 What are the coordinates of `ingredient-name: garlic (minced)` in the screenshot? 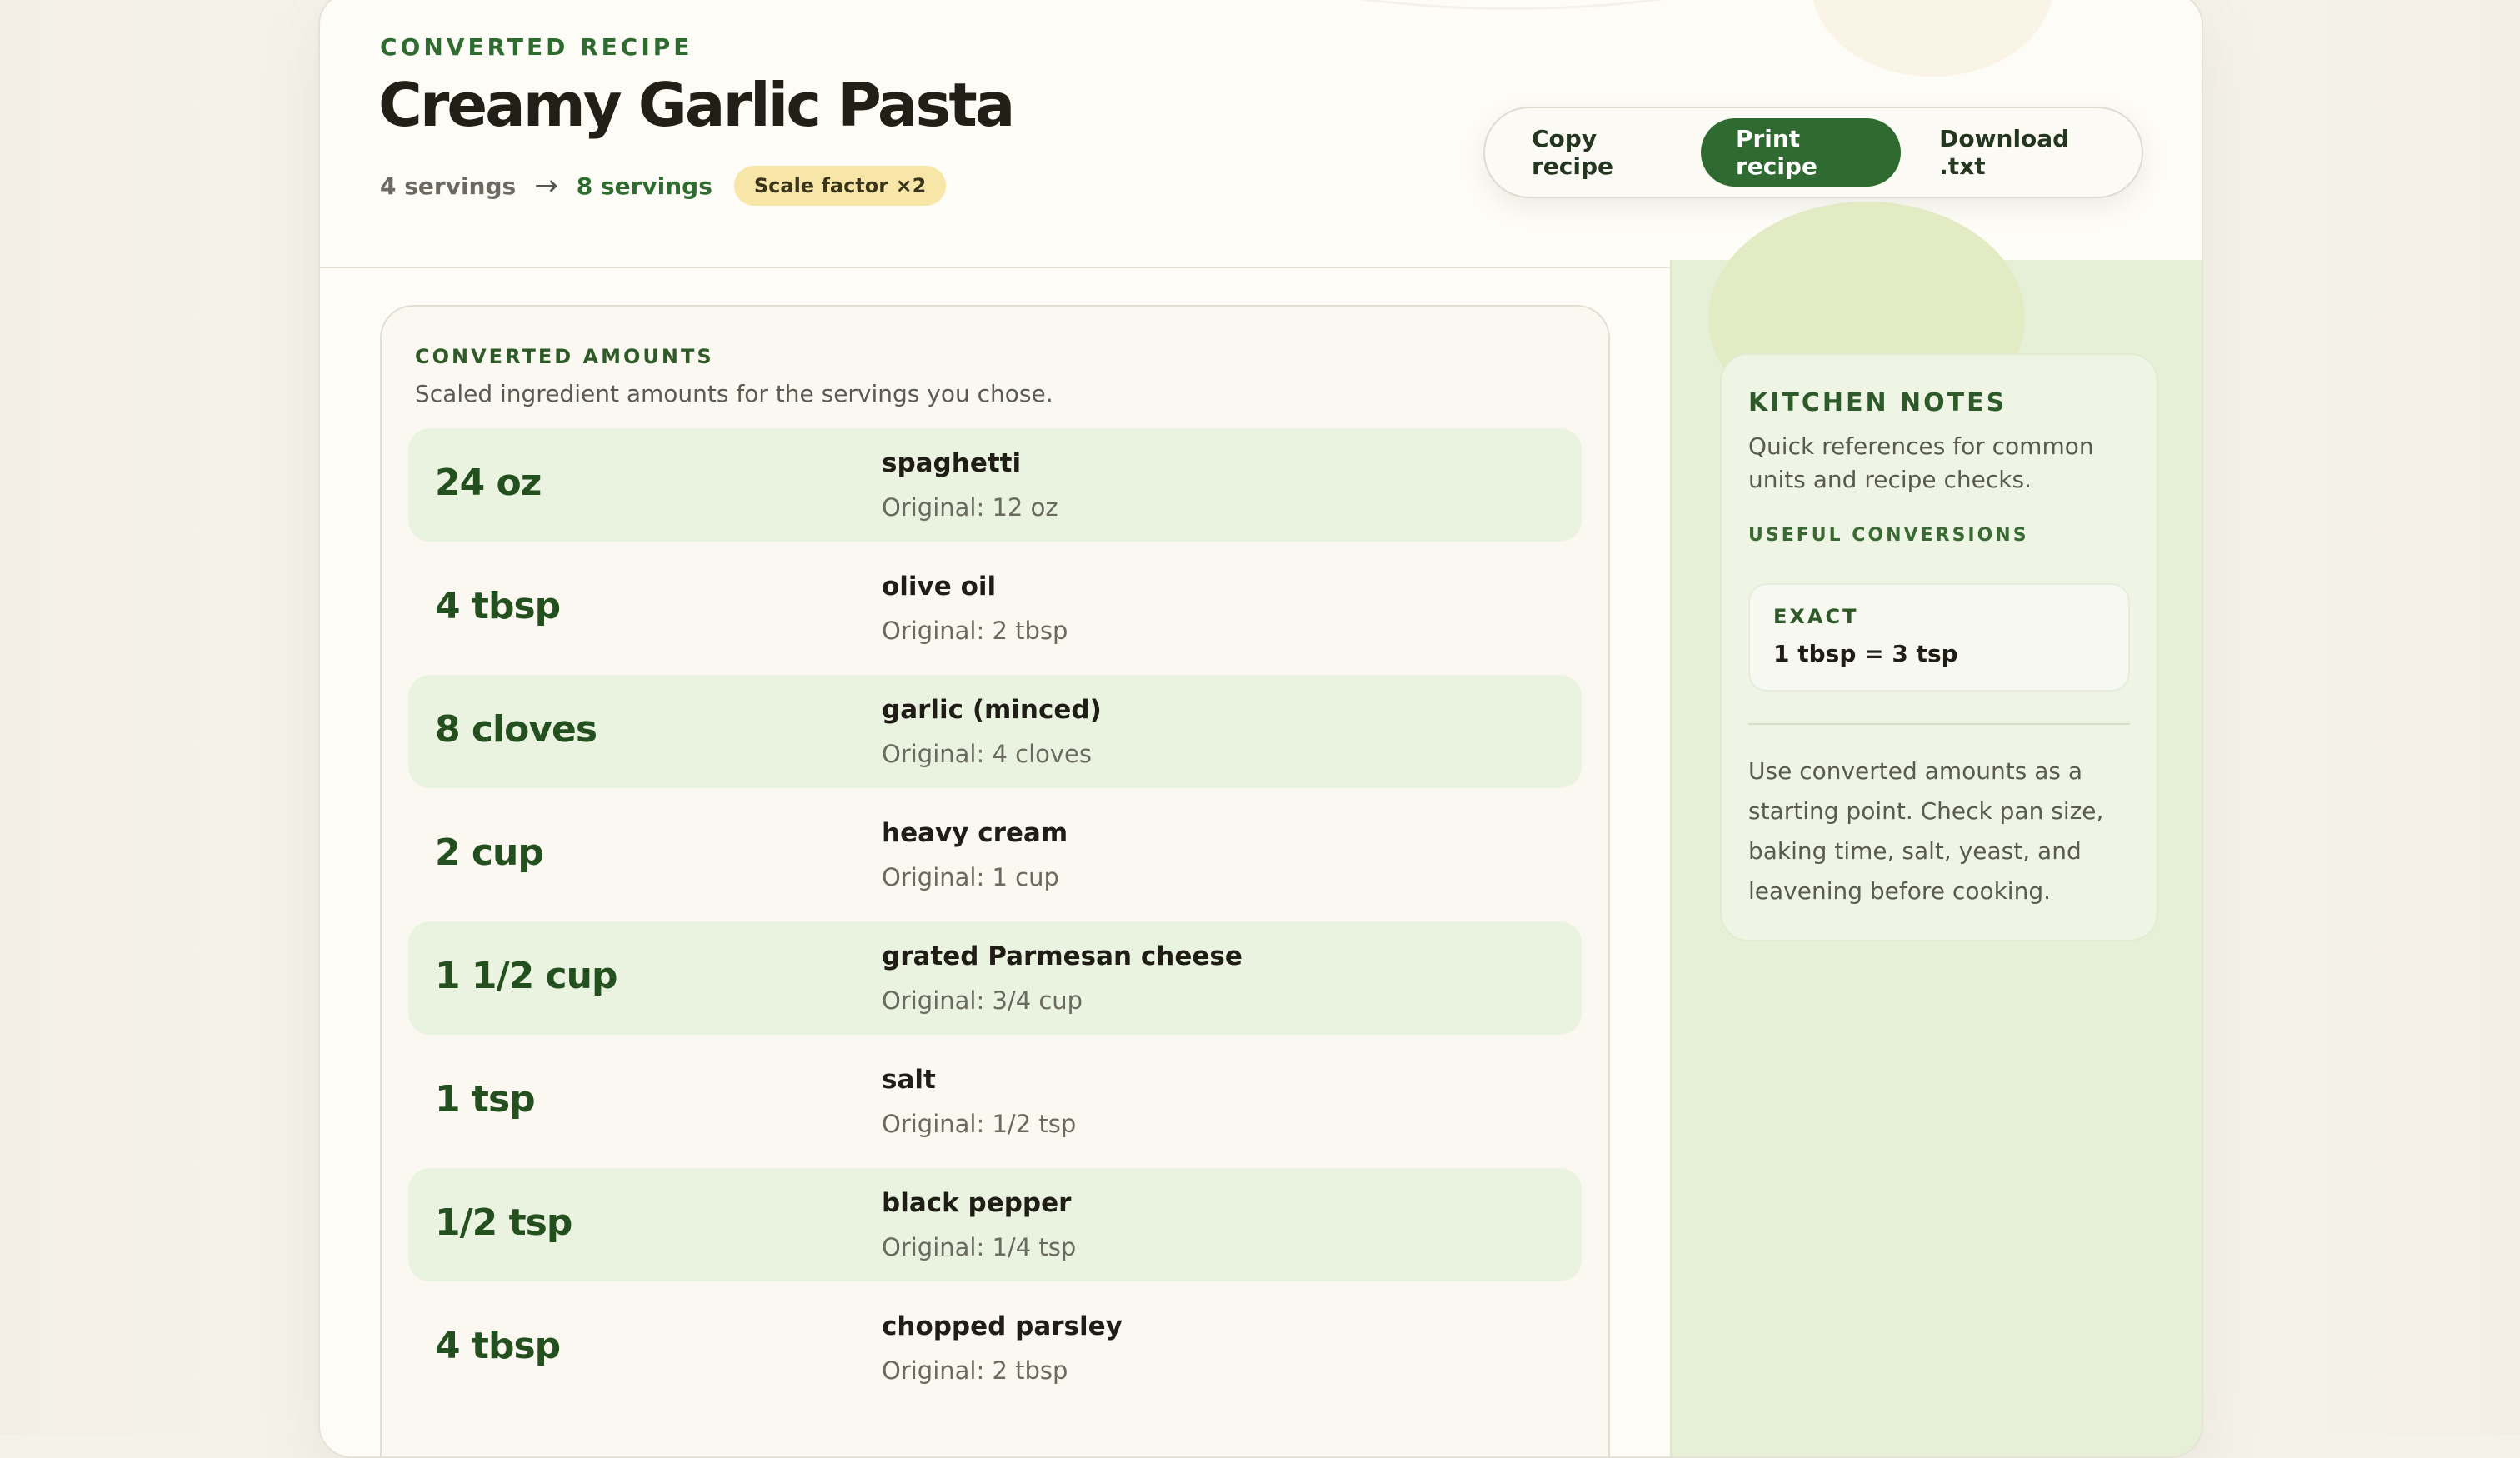 It's located at (992, 710).